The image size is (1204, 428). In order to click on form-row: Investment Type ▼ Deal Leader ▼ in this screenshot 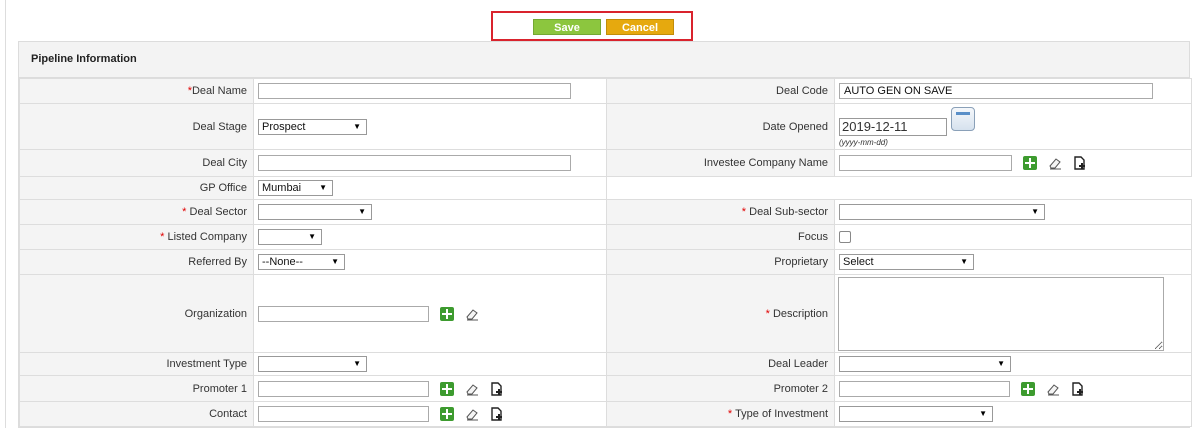, I will do `click(605, 364)`.